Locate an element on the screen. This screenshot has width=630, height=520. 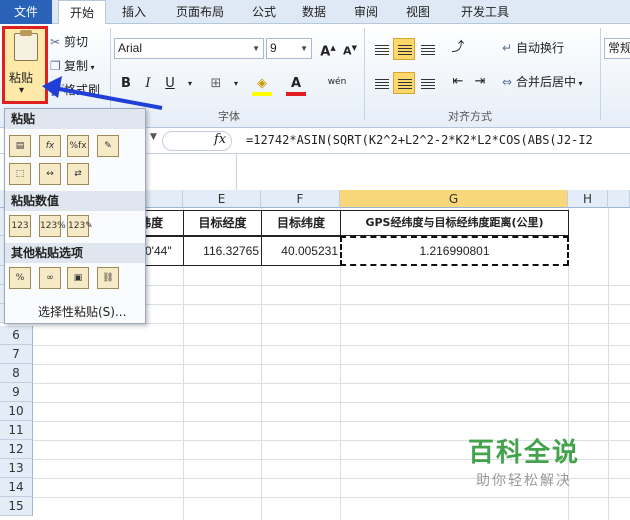
tab-insert: 插入 is located at coordinates (134, 12).